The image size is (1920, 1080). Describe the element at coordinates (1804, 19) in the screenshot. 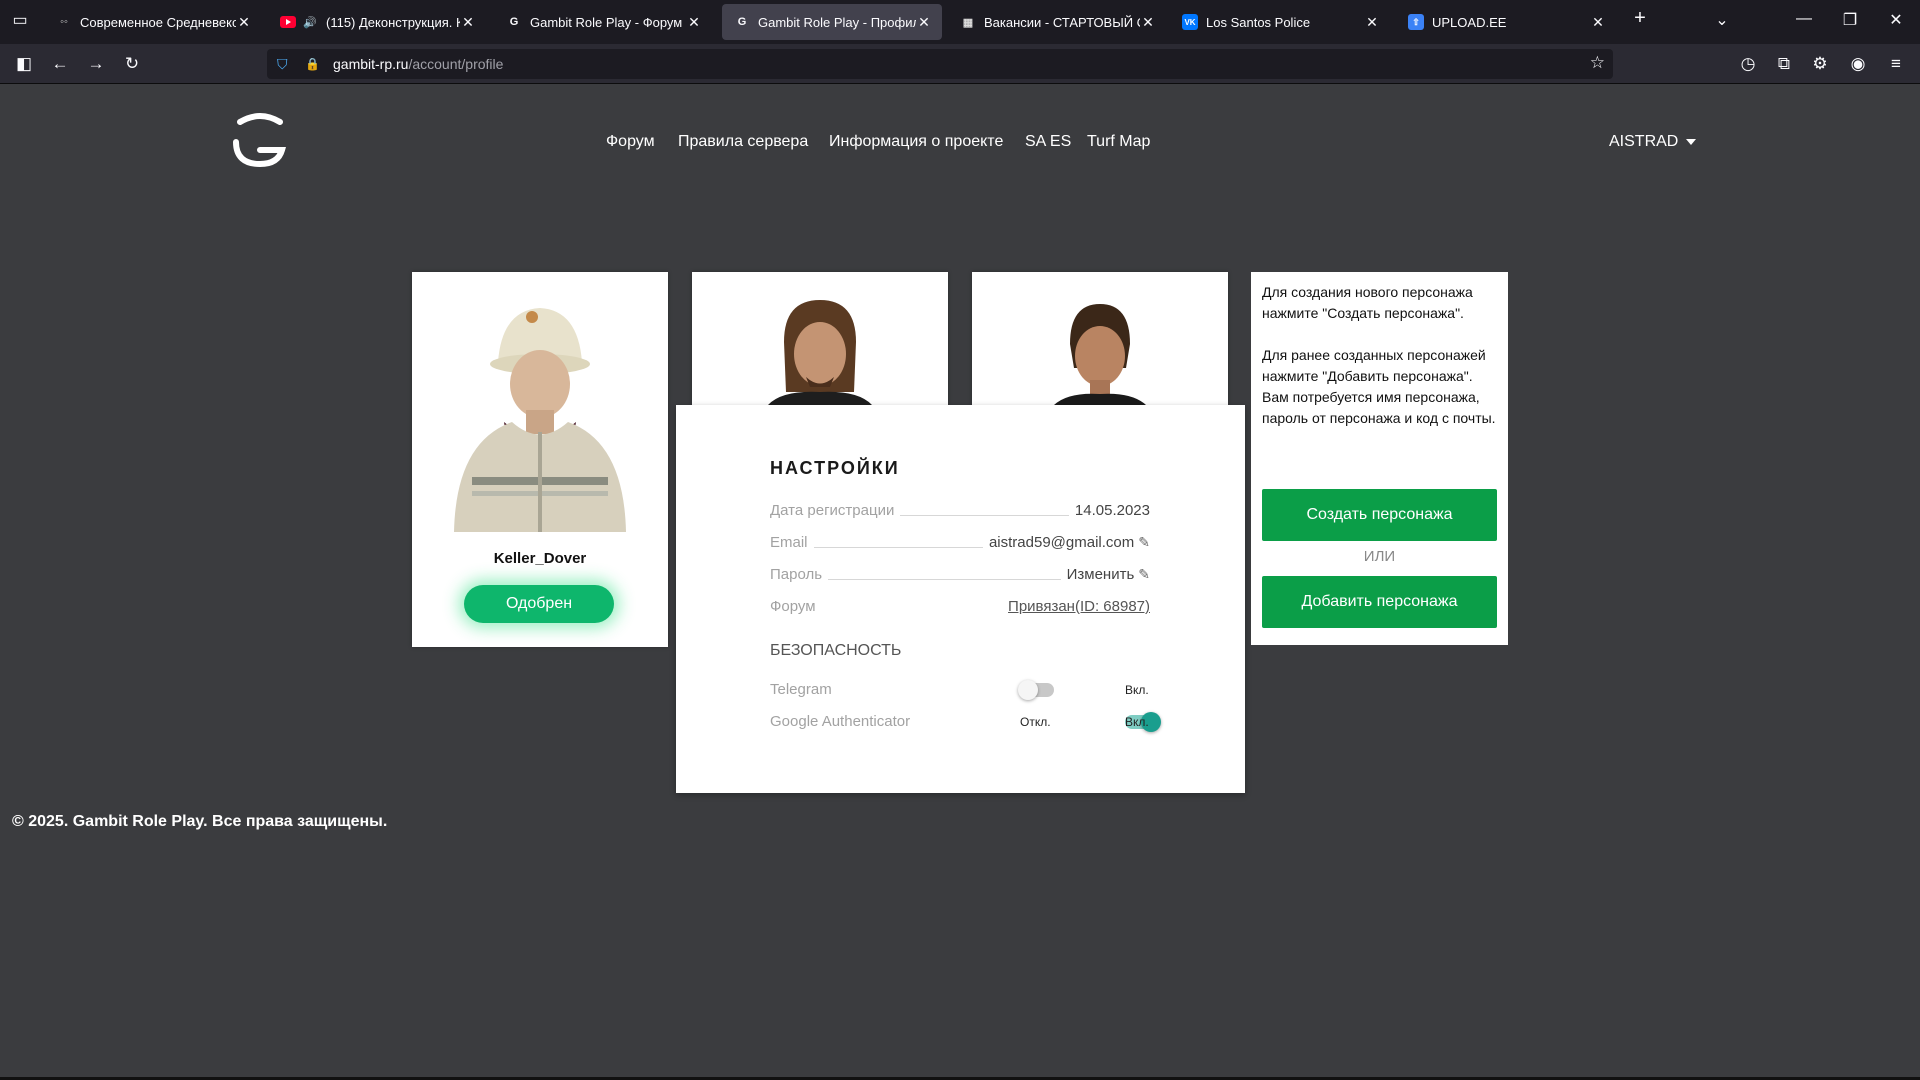

I see `minimize-icon: —` at that location.